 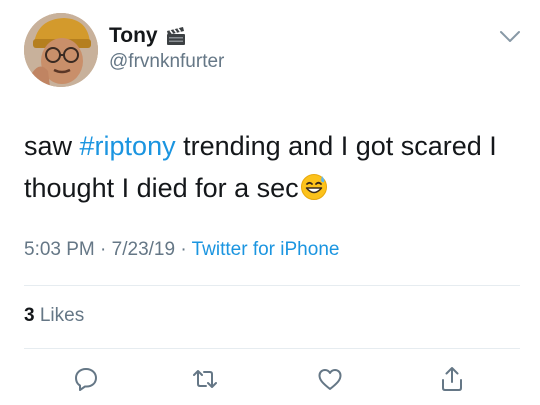 I want to click on tweet-source-link: Twitter for iPhone, so click(x=266, y=249).